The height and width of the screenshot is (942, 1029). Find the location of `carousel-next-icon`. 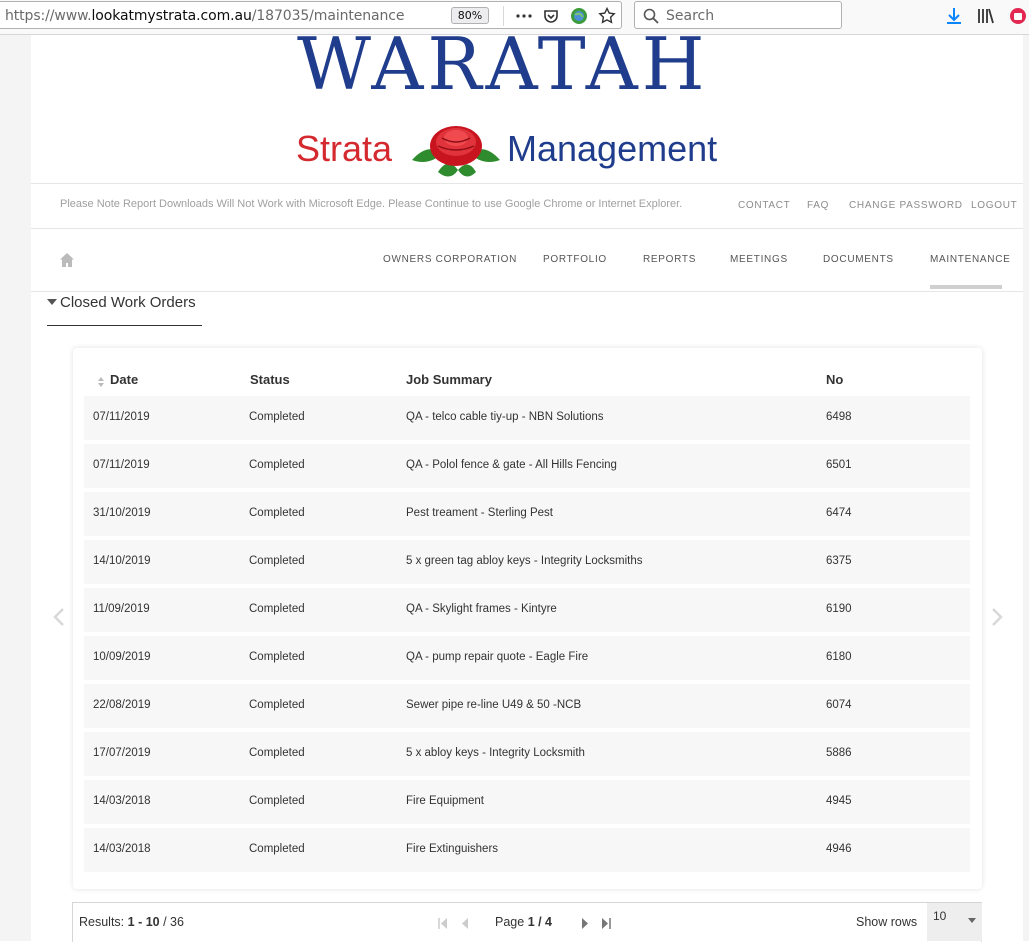

carousel-next-icon is located at coordinates (997, 617).